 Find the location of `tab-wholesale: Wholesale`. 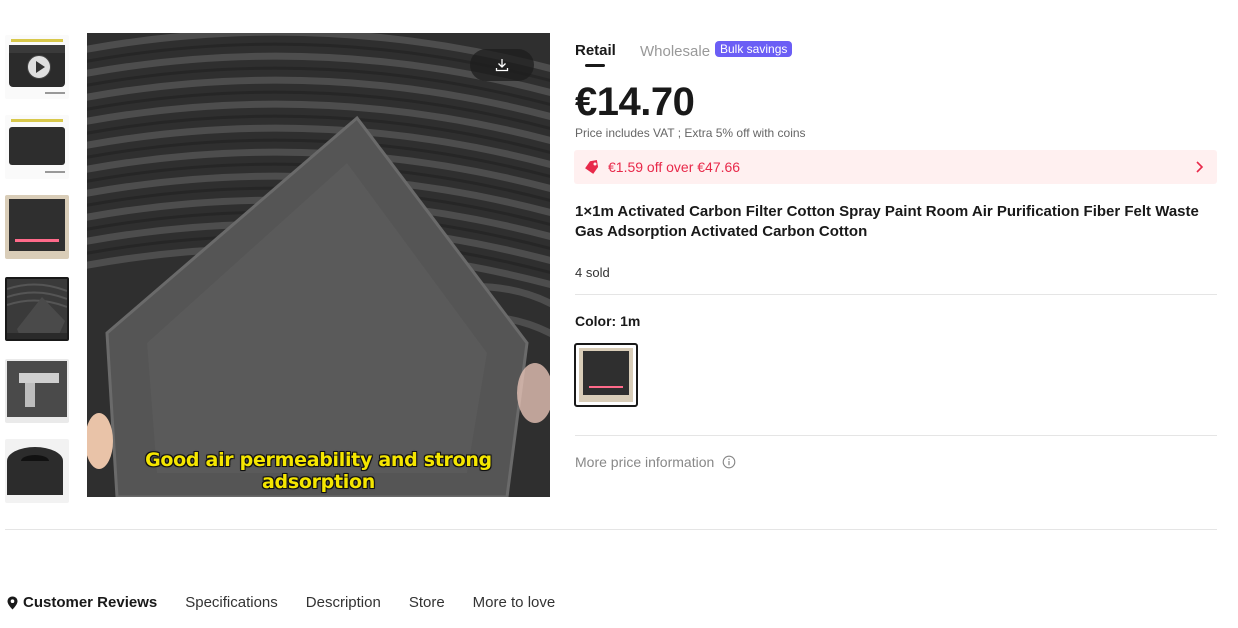

tab-wholesale: Wholesale is located at coordinates (675, 51).